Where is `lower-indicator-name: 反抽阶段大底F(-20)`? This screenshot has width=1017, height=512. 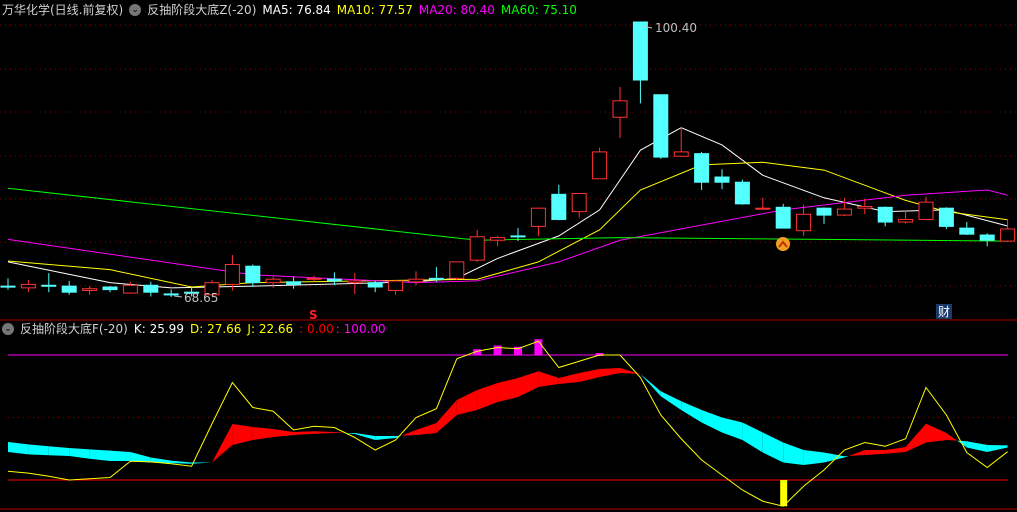
lower-indicator-name: 反抽阶段大底F(-20) is located at coordinates (74, 329).